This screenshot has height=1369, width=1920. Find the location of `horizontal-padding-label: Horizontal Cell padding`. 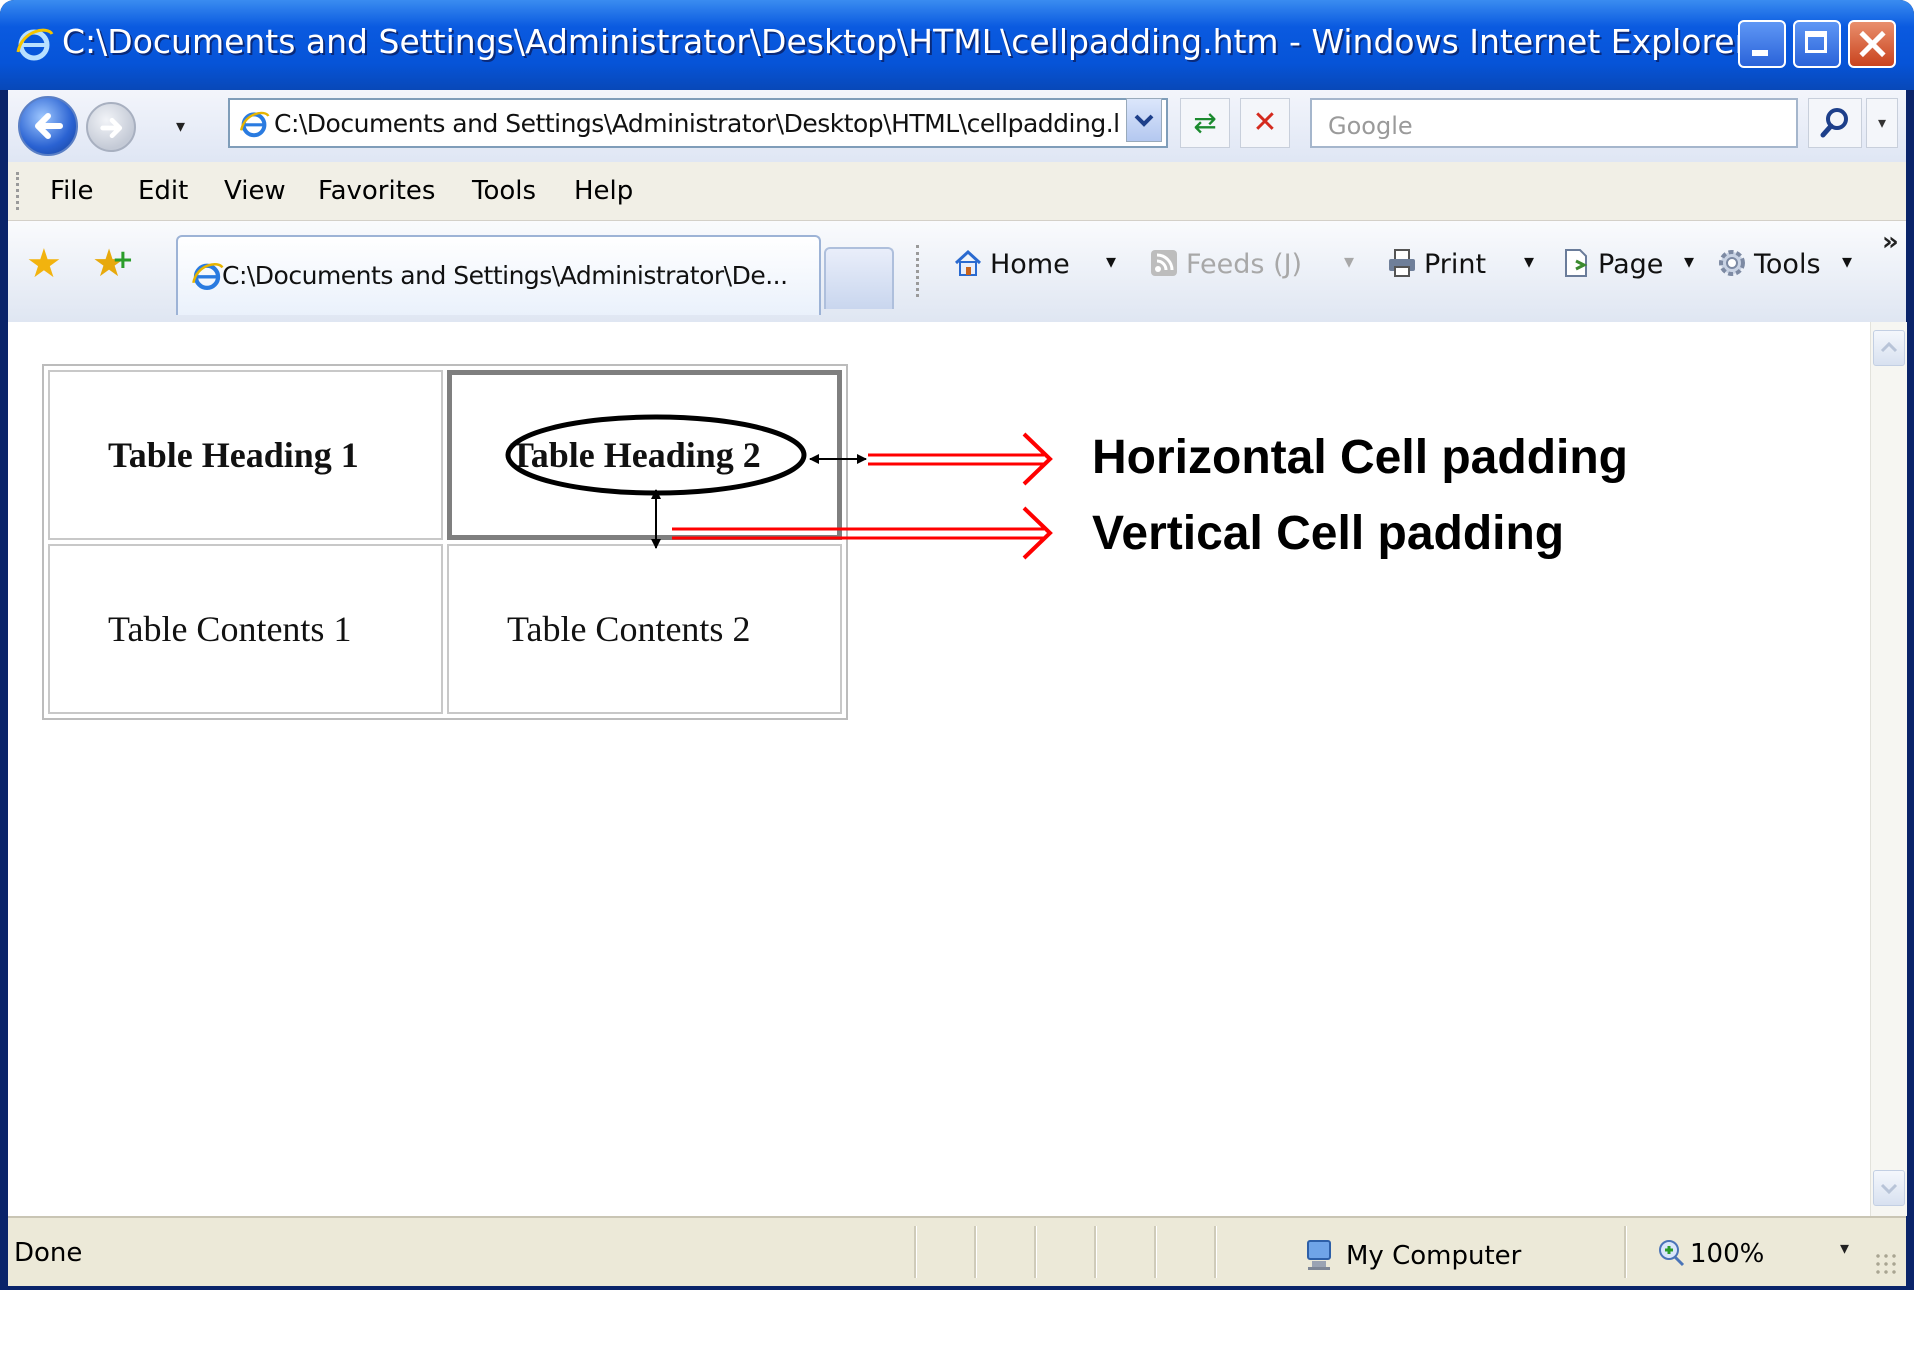

horizontal-padding-label: Horizontal Cell padding is located at coordinates (1360, 457).